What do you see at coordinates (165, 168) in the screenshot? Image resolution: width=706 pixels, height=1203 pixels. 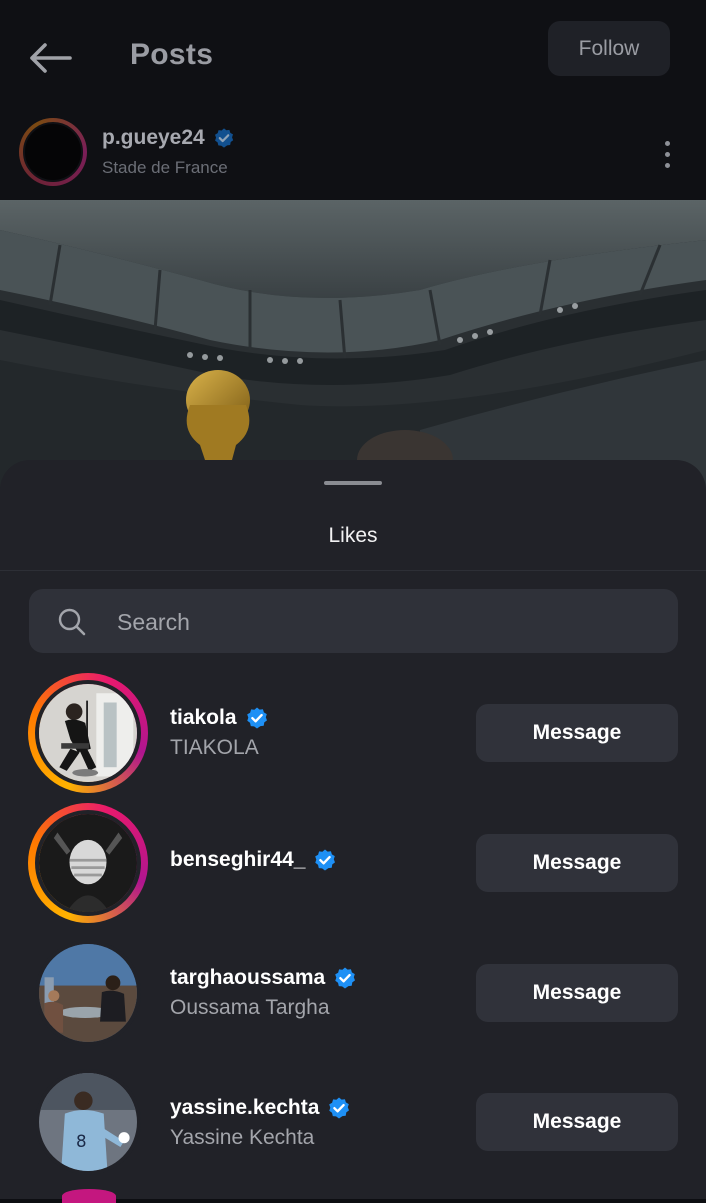 I see `post-location: Stade de France` at bounding box center [165, 168].